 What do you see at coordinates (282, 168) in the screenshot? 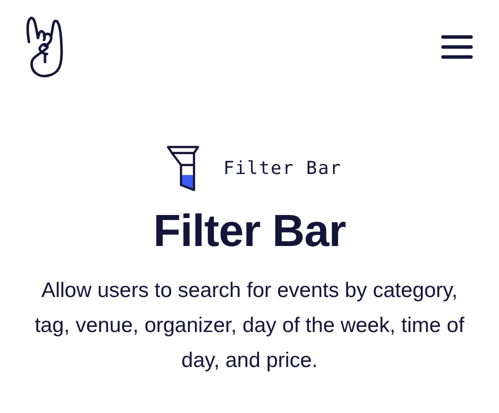
I see `eyebrow-label: Filter Bar` at bounding box center [282, 168].